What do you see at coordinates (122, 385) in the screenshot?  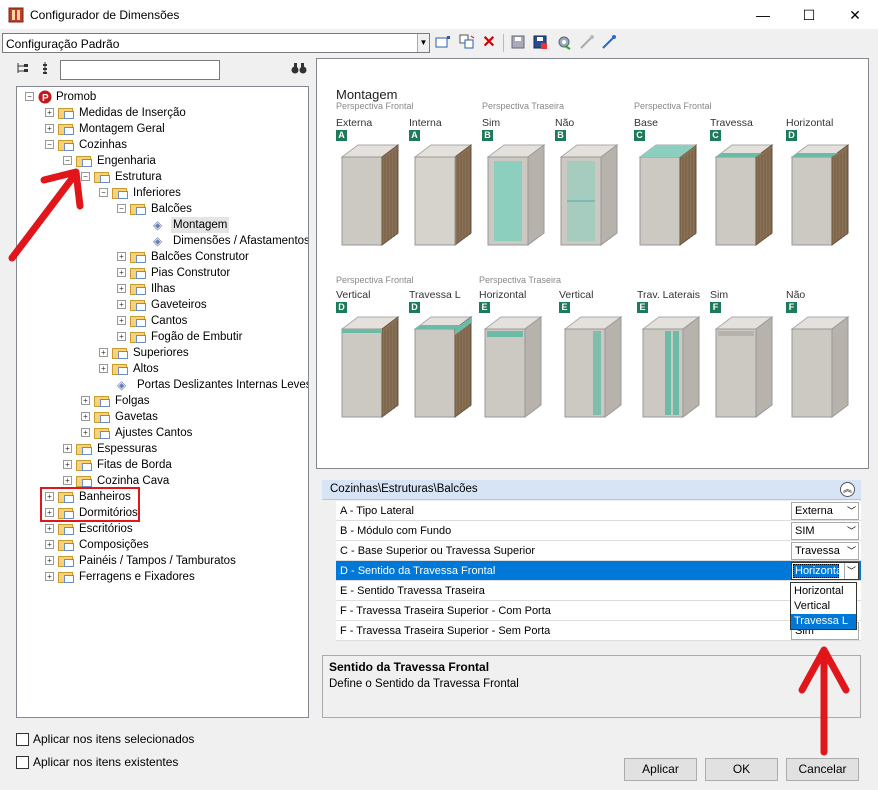 I see `tag-icon: ◈` at bounding box center [122, 385].